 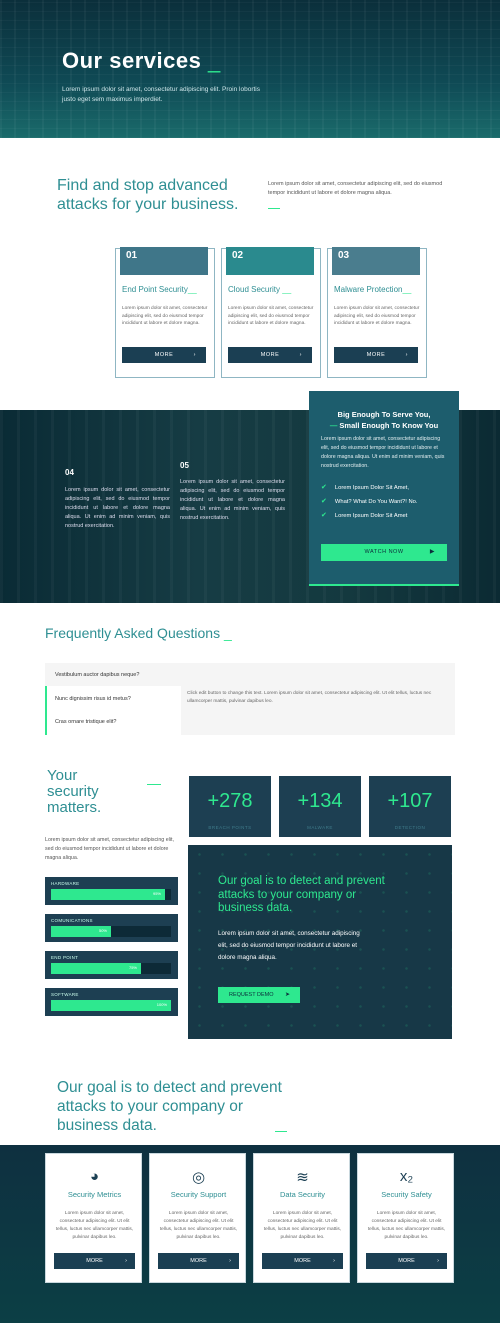 I want to click on request-demo-button: REQUEST DEMO ➤, so click(x=259, y=995).